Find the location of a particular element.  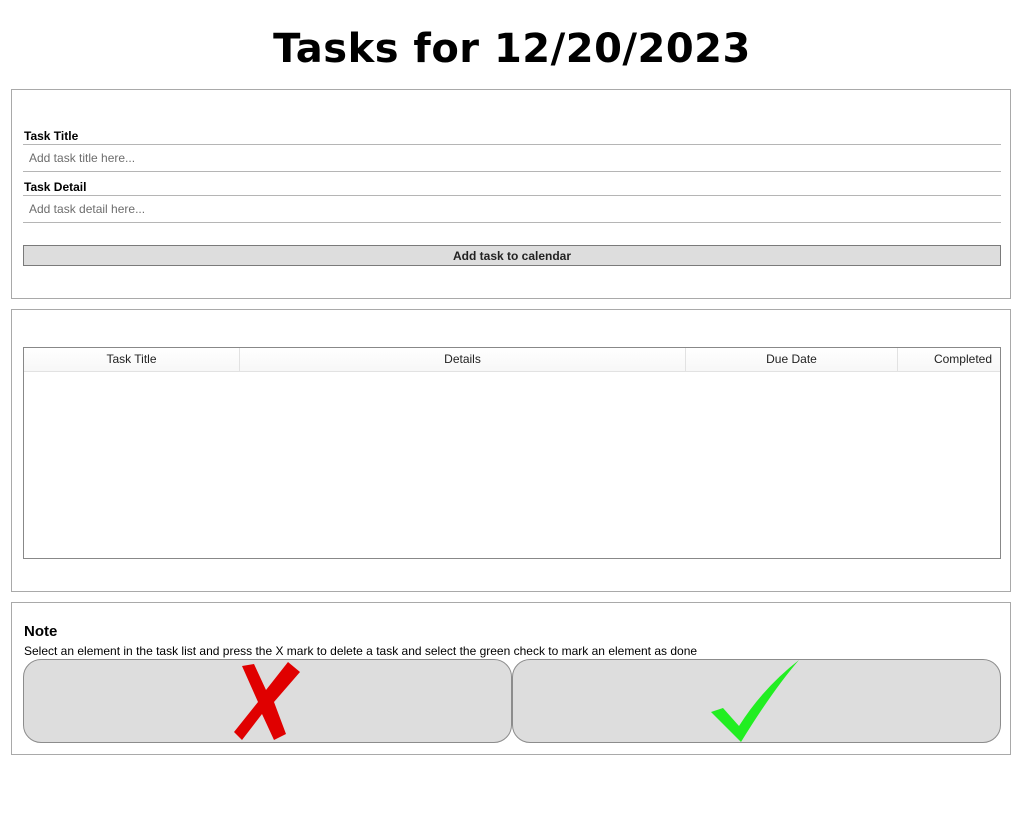

task-title-label: Task Title is located at coordinates (51, 136).